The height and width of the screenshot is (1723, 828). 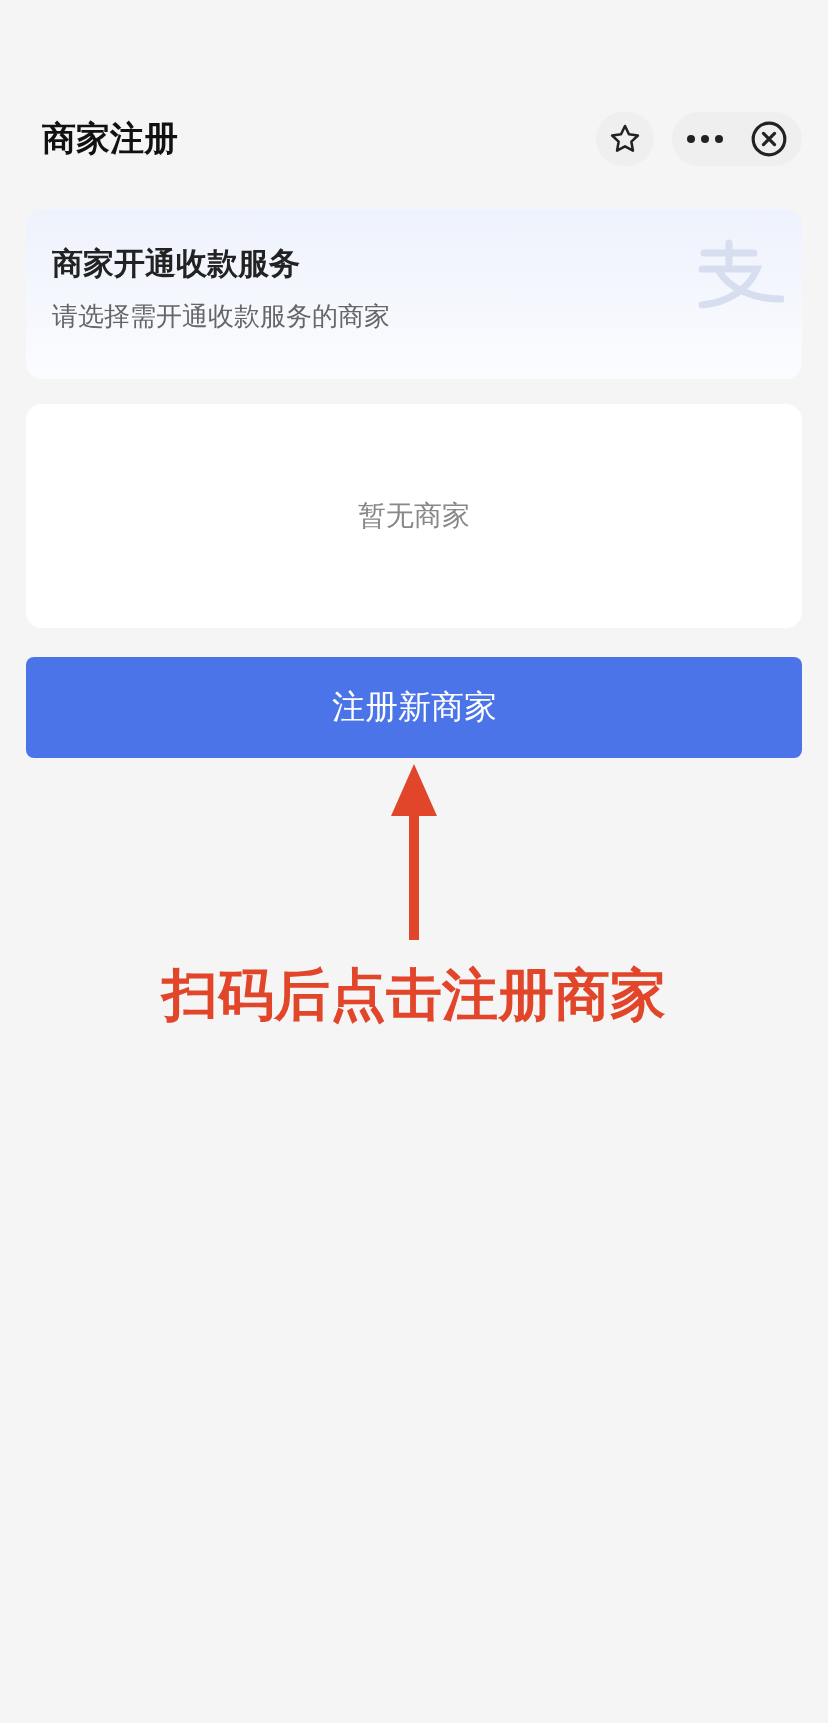 I want to click on register-button: 注册新商家, so click(x=414, y=707).